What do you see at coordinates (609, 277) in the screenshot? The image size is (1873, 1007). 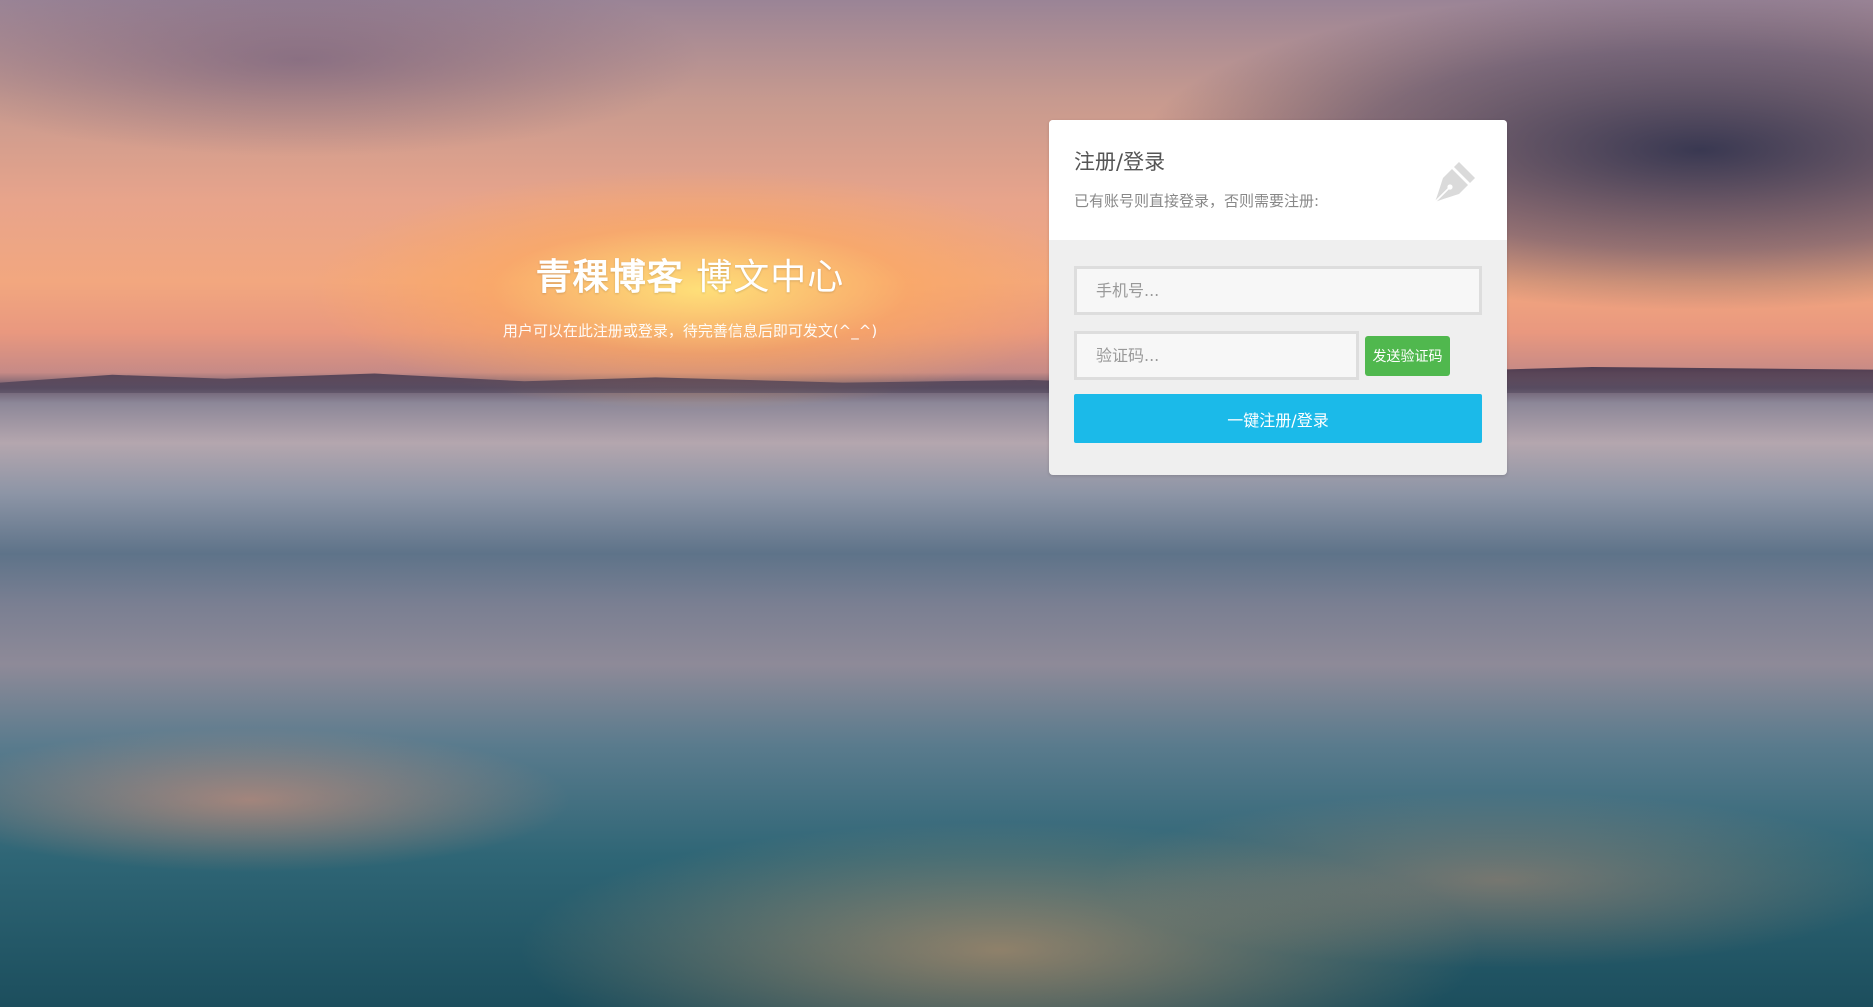 I see `hero-title-bold: 青稞博客` at bounding box center [609, 277].